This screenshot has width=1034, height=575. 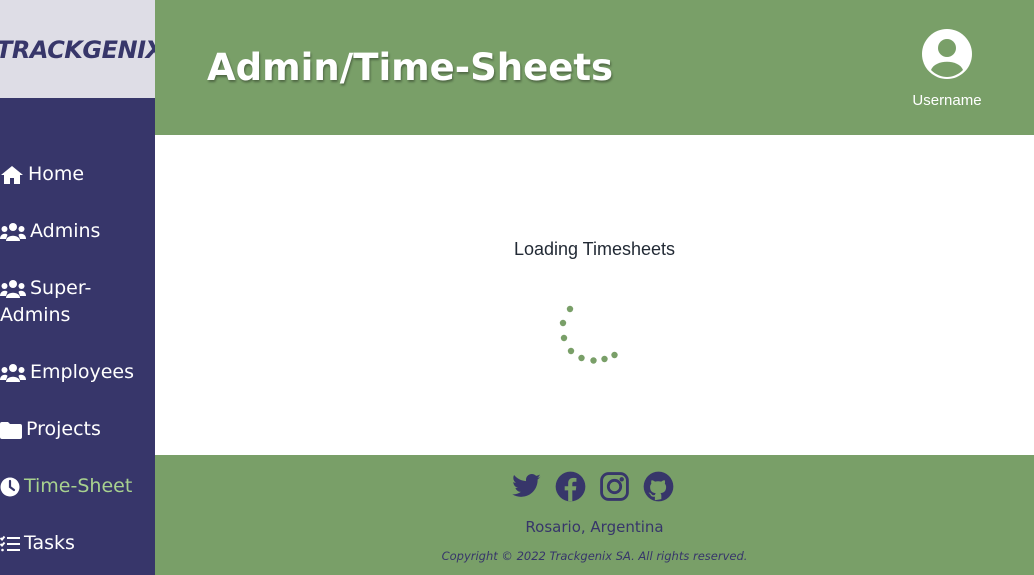 What do you see at coordinates (49, 543) in the screenshot?
I see `sidebar-item-label: Tasks` at bounding box center [49, 543].